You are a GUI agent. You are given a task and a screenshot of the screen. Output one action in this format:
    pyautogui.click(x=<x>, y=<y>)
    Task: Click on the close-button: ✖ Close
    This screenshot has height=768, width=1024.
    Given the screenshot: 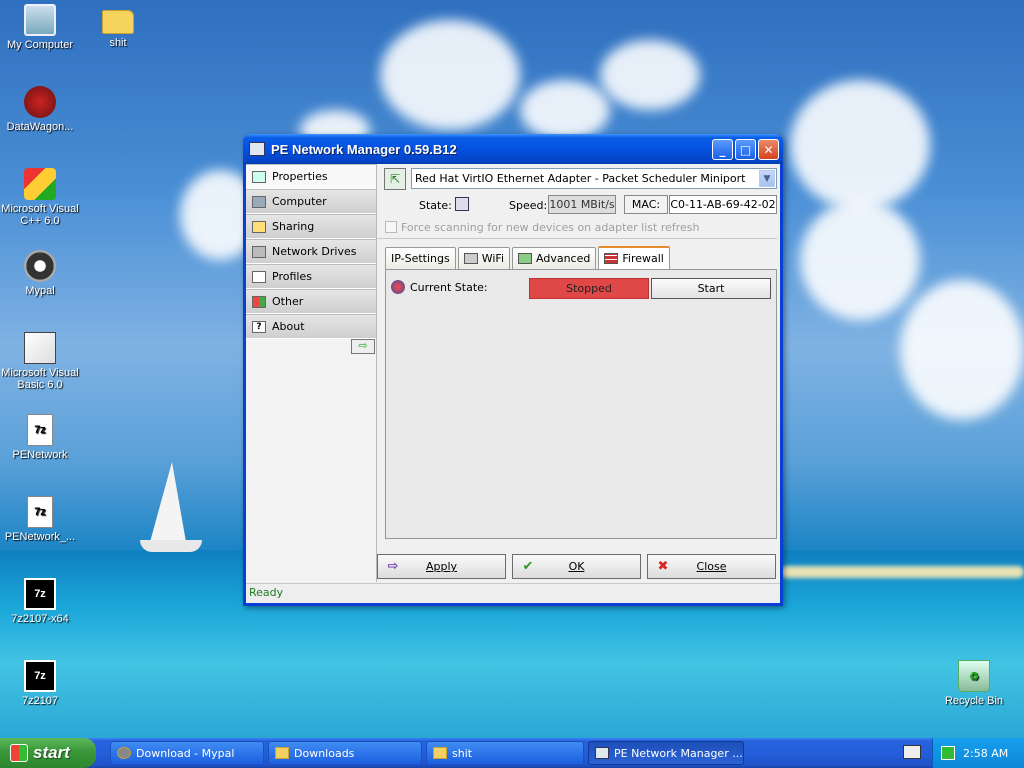 What is the action you would take?
    pyautogui.click(x=711, y=566)
    